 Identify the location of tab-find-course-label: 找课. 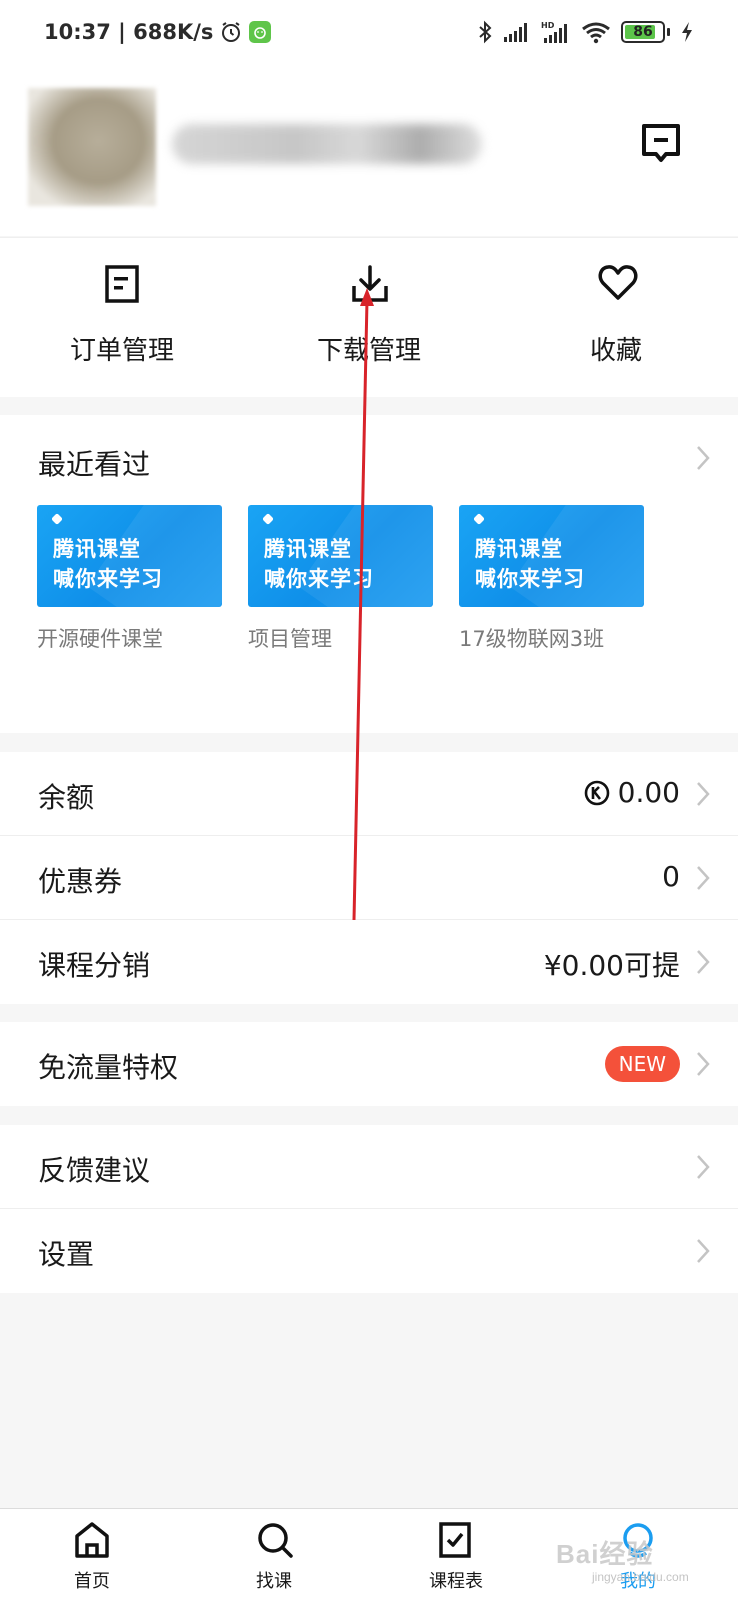
(274, 1581).